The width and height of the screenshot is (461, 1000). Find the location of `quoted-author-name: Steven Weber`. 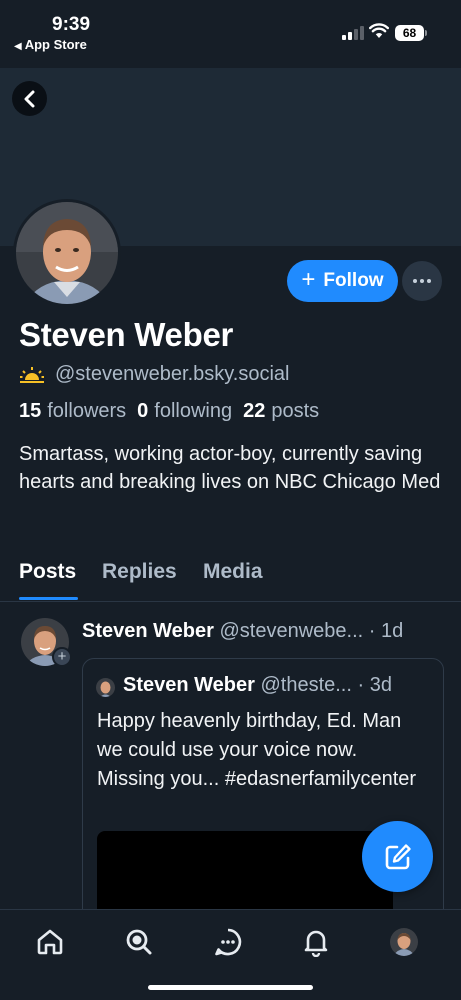

quoted-author-name: Steven Weber is located at coordinates (189, 685).